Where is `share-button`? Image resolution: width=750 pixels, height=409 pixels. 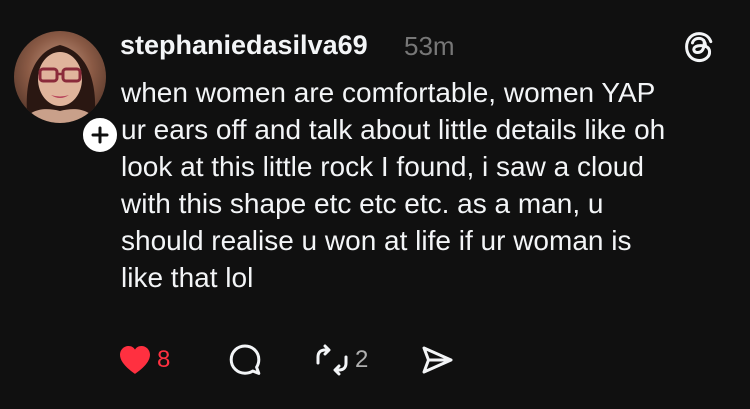 share-button is located at coordinates (437, 360).